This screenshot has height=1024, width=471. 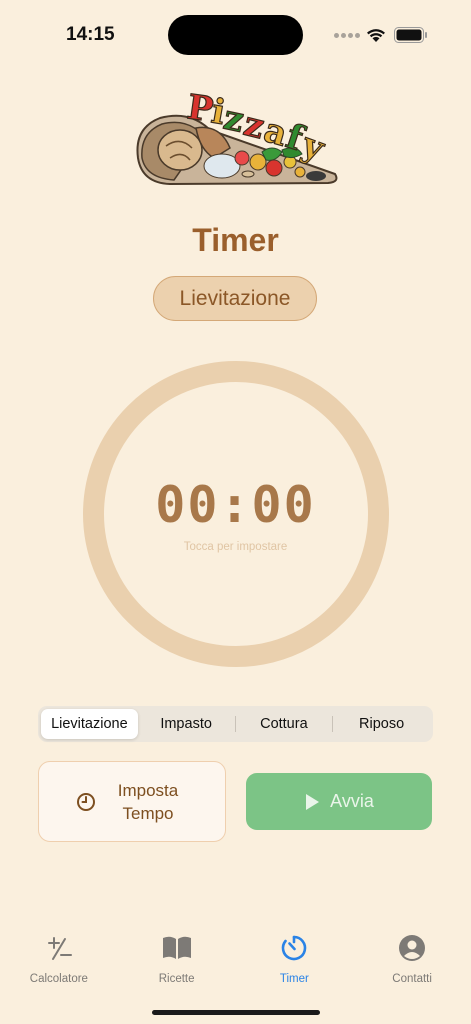 What do you see at coordinates (381, 724) in the screenshot?
I see `segment-riposo: Riposo` at bounding box center [381, 724].